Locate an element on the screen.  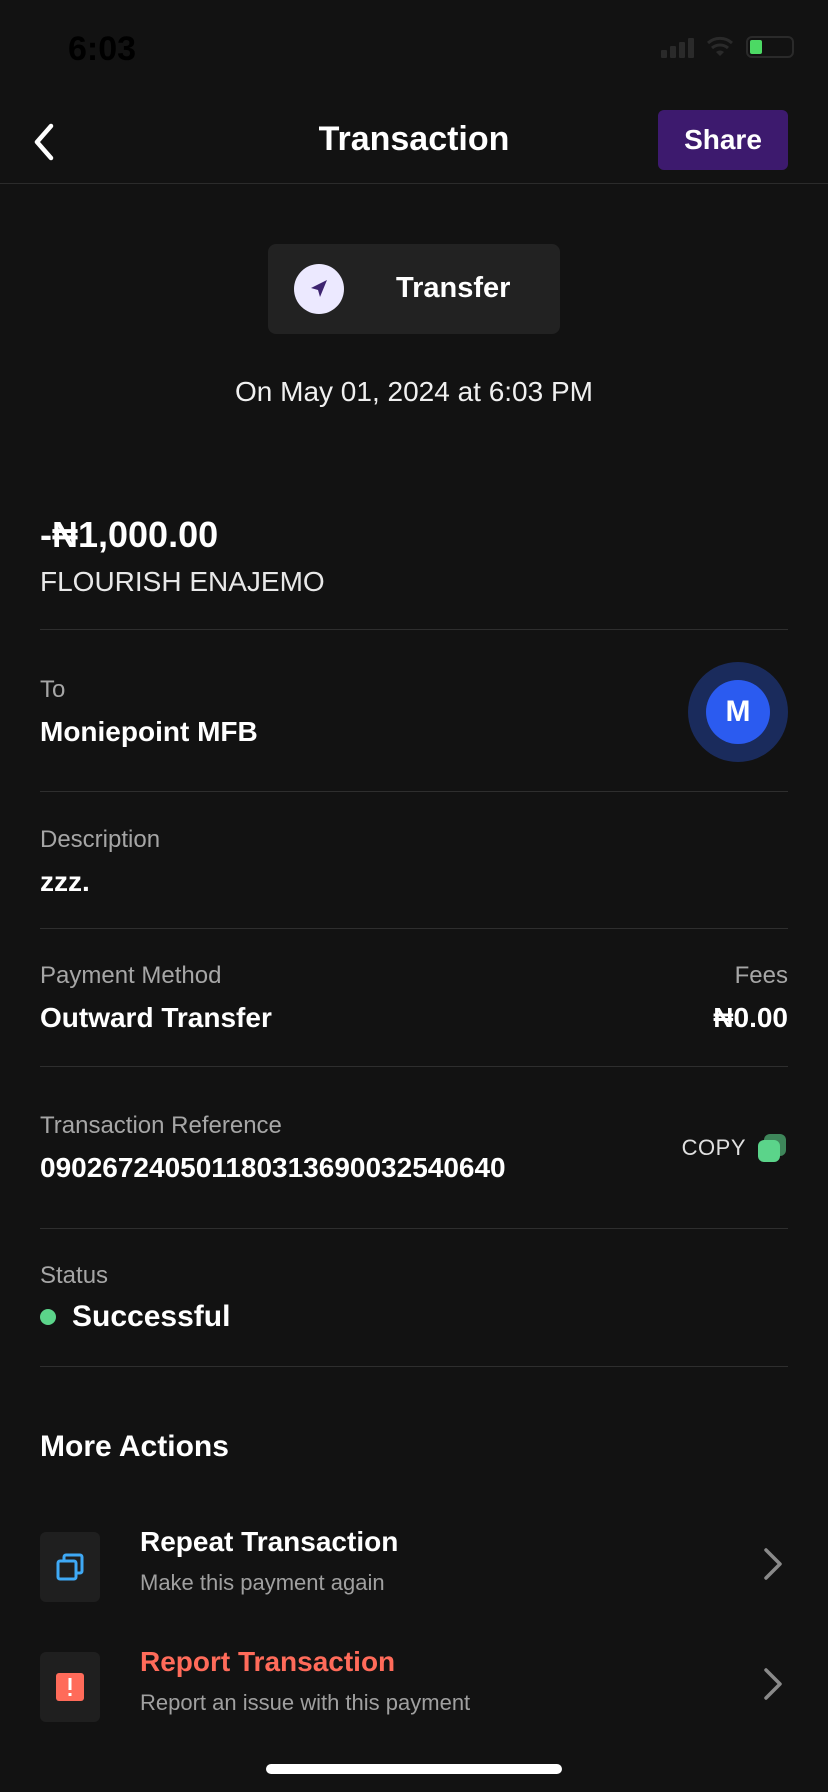
transaction-type-label: Transfer is located at coordinates (453, 288).